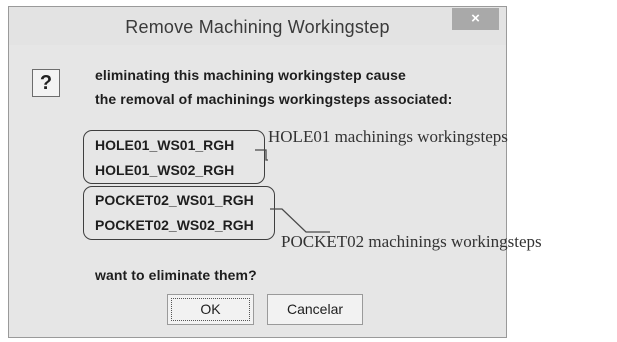 This screenshot has height=342, width=617. I want to click on annotation-leaders, so click(292, 191).